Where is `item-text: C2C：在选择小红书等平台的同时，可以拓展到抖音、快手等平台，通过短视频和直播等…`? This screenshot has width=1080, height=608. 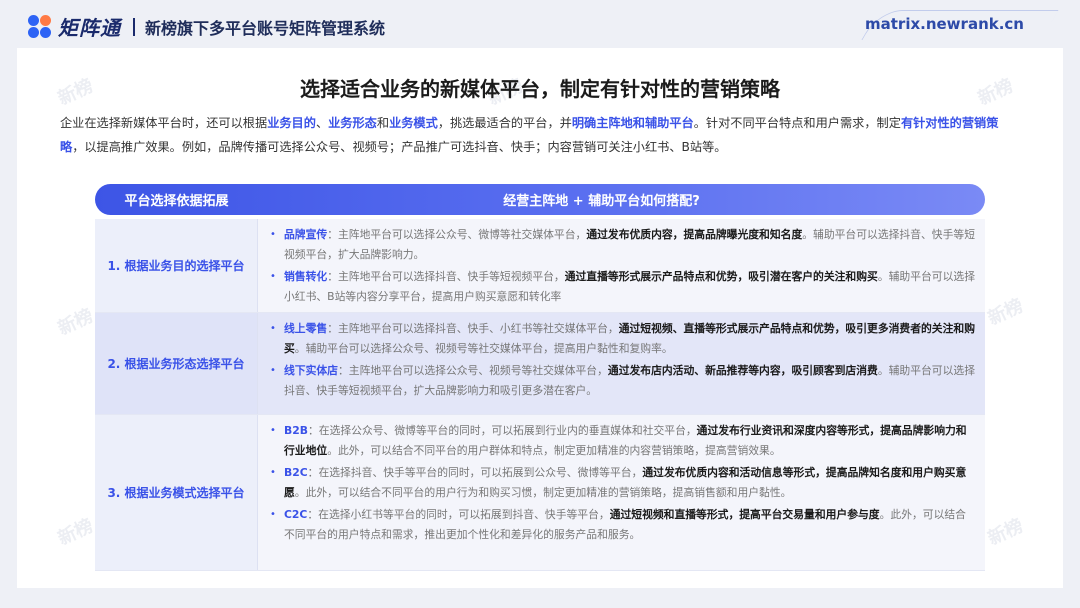 item-text: C2C：在选择小红书等平台的同时，可以拓展到抖音、快手等平台，通过短视频和直播等… is located at coordinates (629, 525).